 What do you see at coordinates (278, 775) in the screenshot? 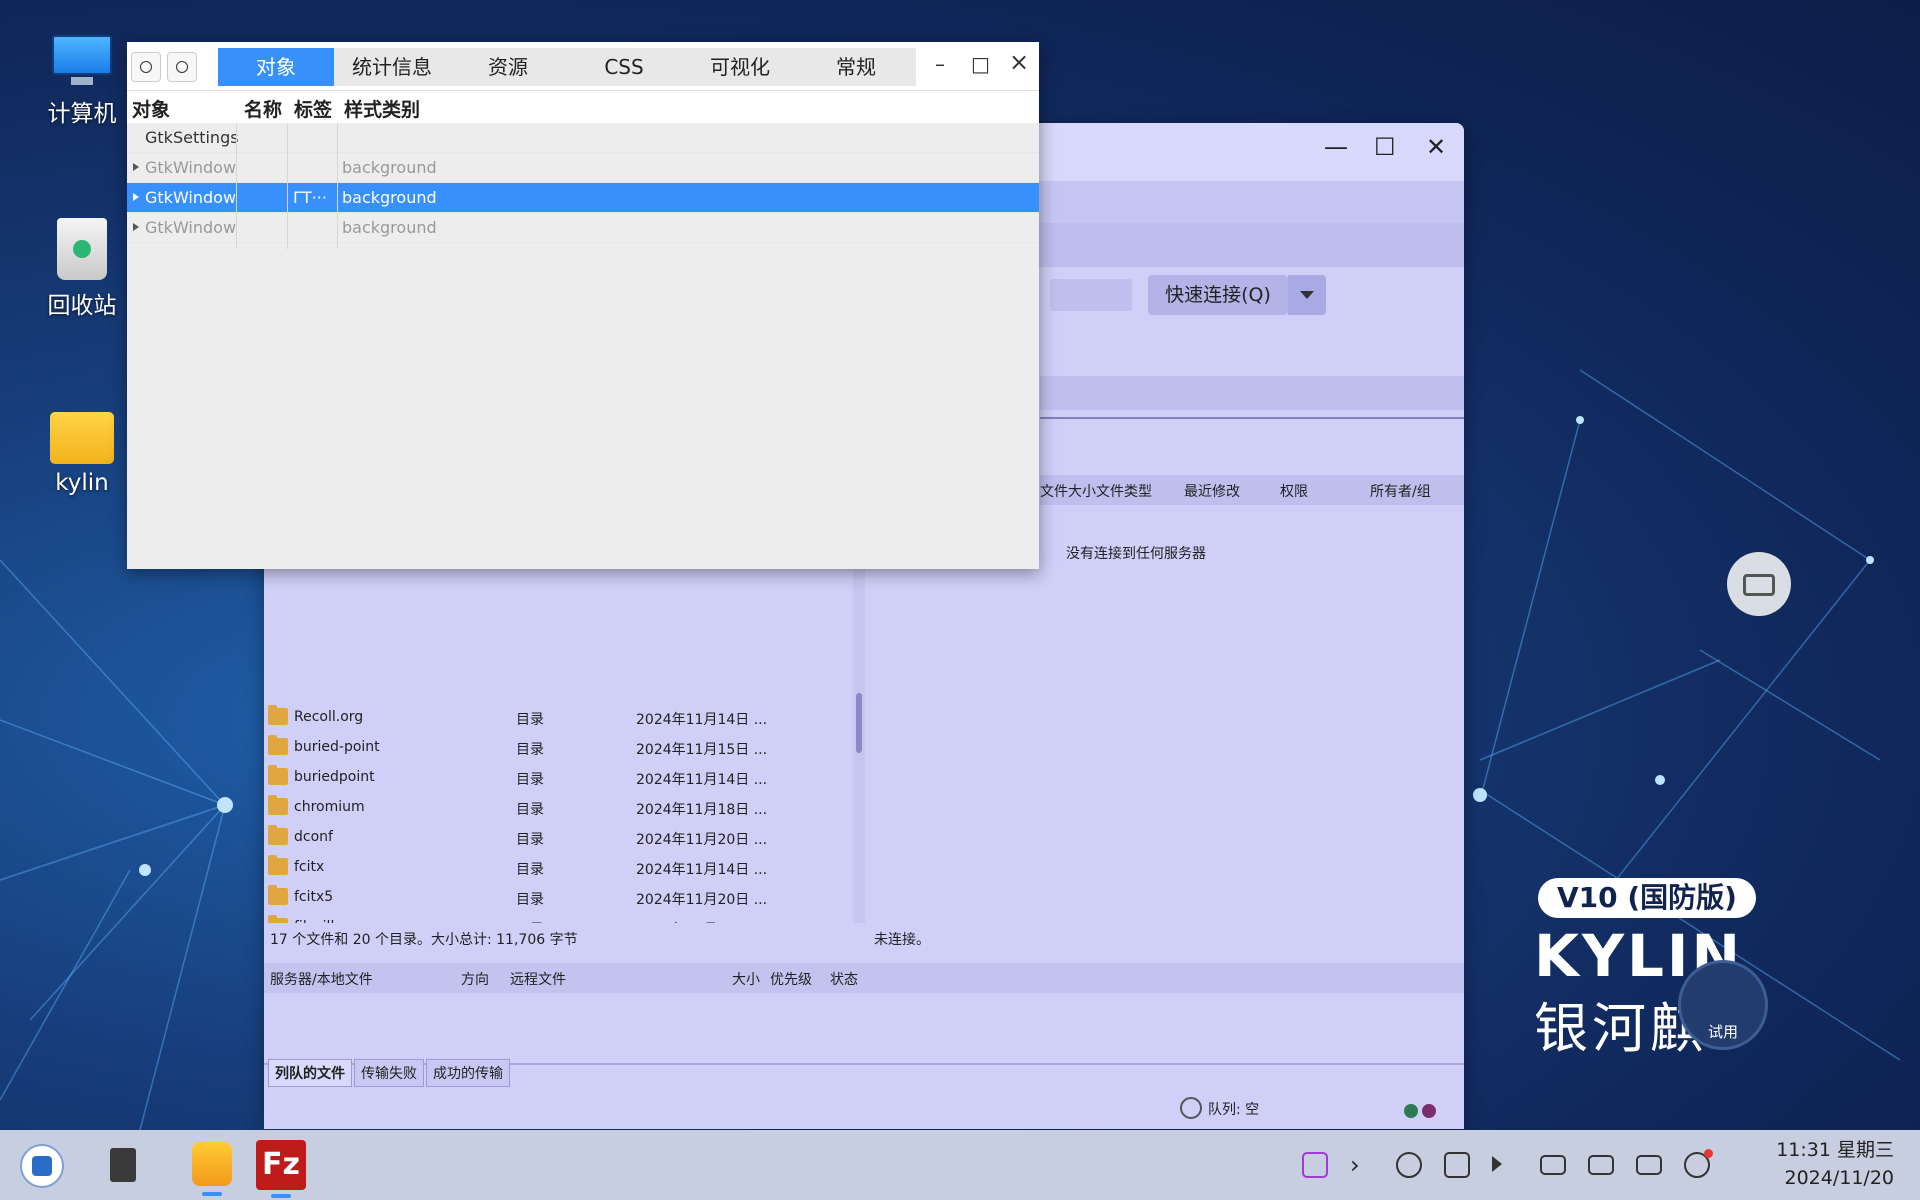
I see `folder-icon` at bounding box center [278, 775].